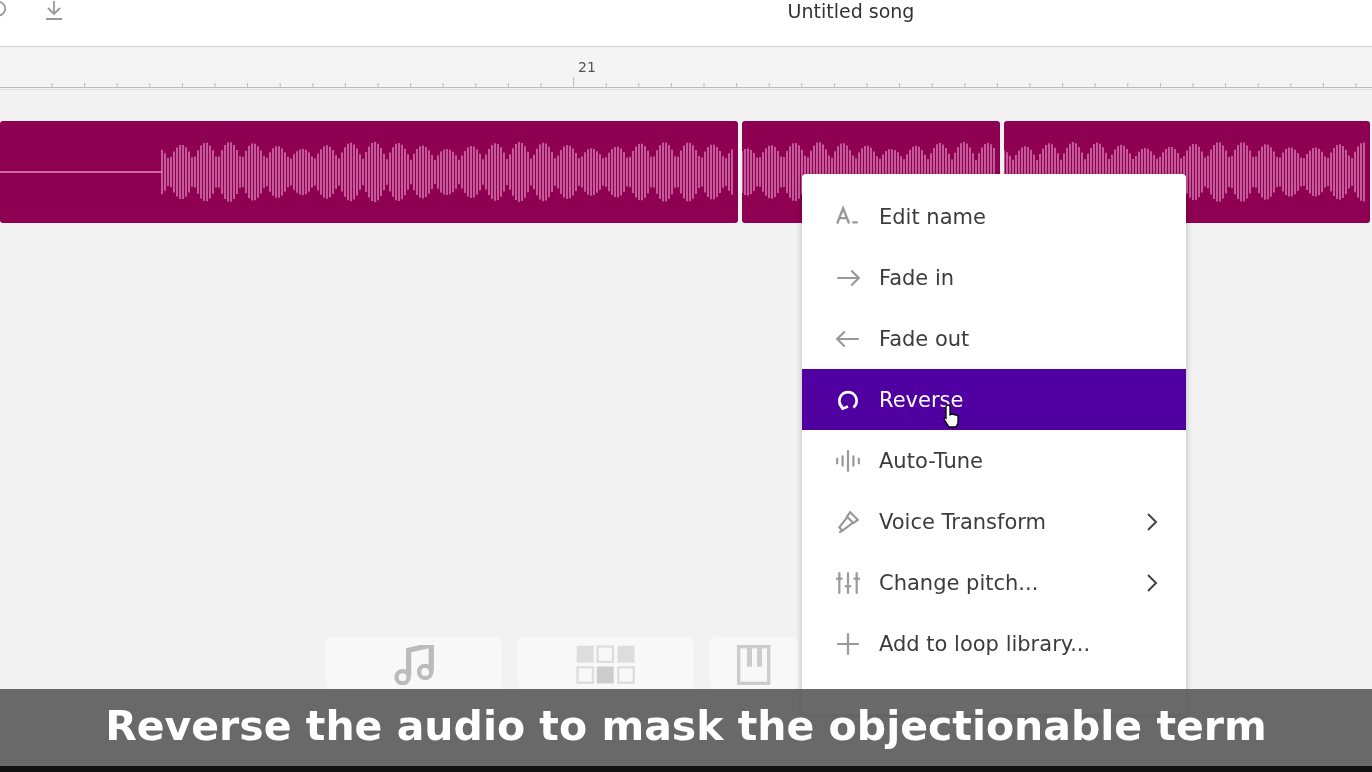 The height and width of the screenshot is (772, 1372). I want to click on menu-item: Fade in, so click(994, 277).